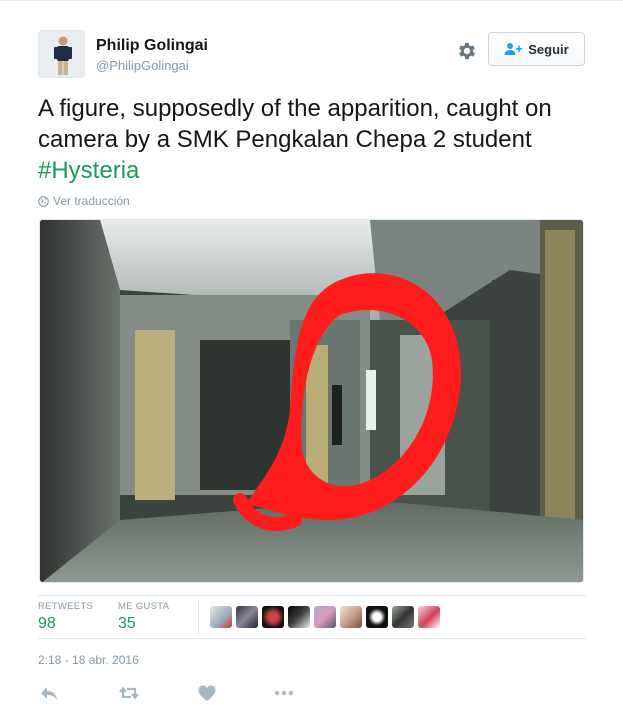 Image resolution: width=623 pixels, height=717 pixels. I want to click on retweets-label: RETWEETS, so click(66, 606).